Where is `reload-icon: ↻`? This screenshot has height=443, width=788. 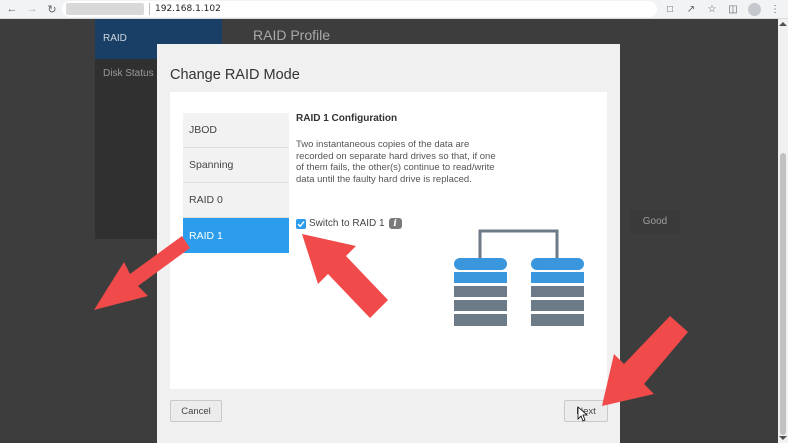
reload-icon: ↻ is located at coordinates (52, 9).